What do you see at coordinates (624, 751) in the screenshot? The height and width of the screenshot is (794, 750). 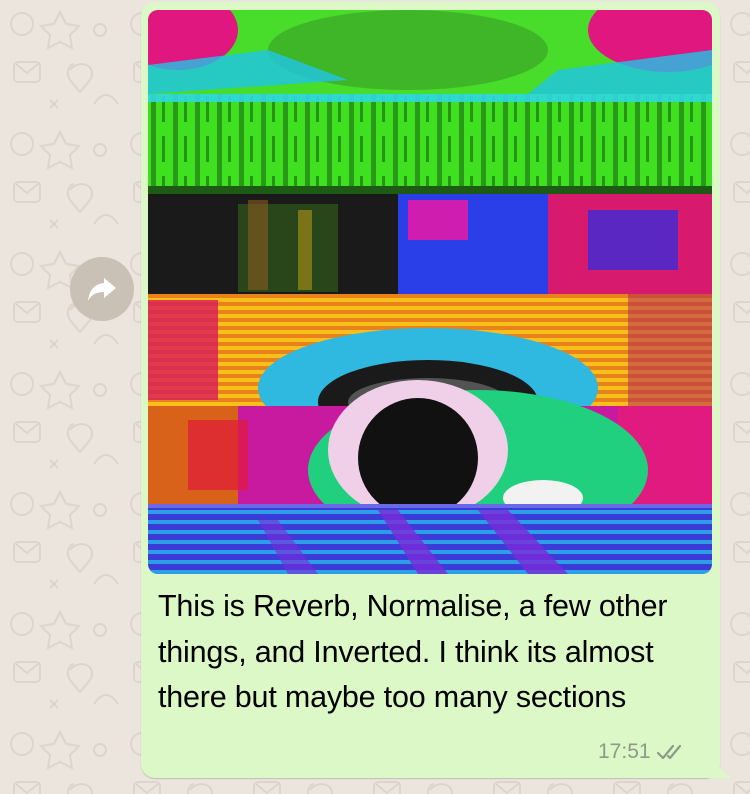 I see `message-time: 17:51` at bounding box center [624, 751].